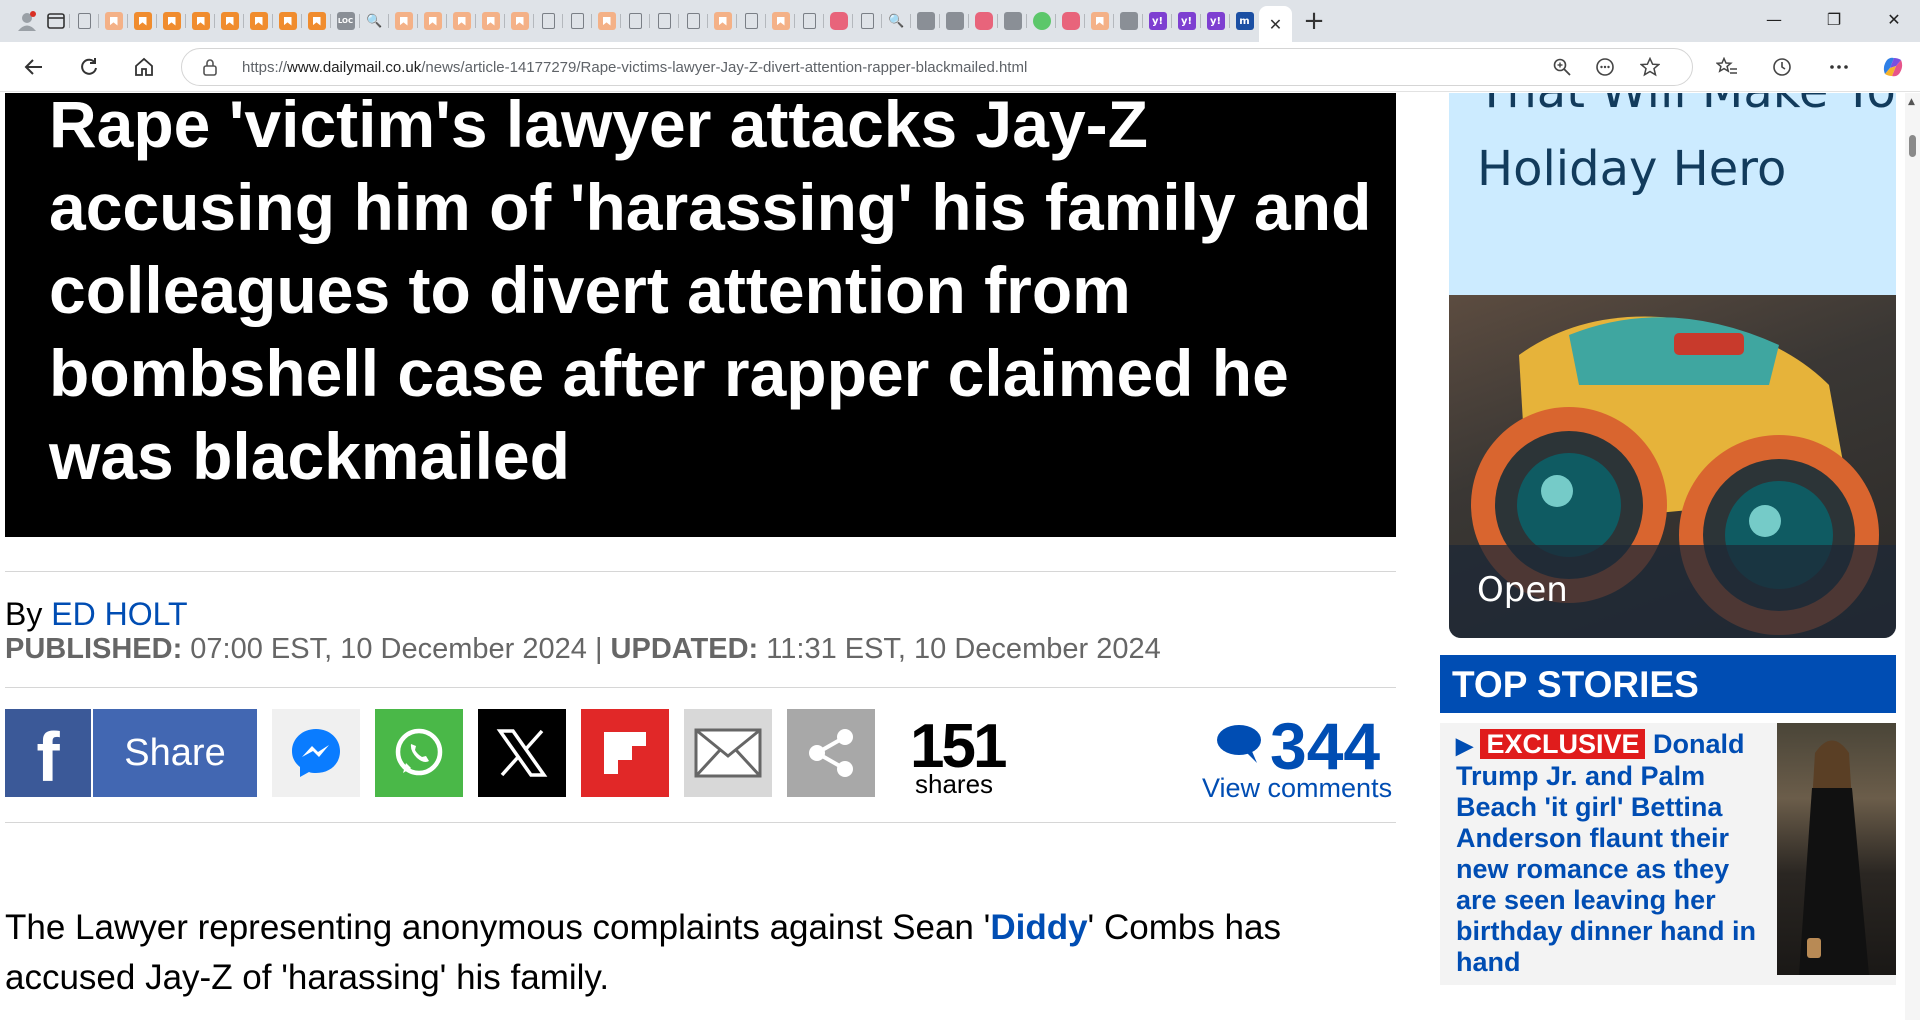 This screenshot has width=1920, height=1020. Describe the element at coordinates (1912, 146) in the screenshot. I see `scrollbar-thumb` at that location.